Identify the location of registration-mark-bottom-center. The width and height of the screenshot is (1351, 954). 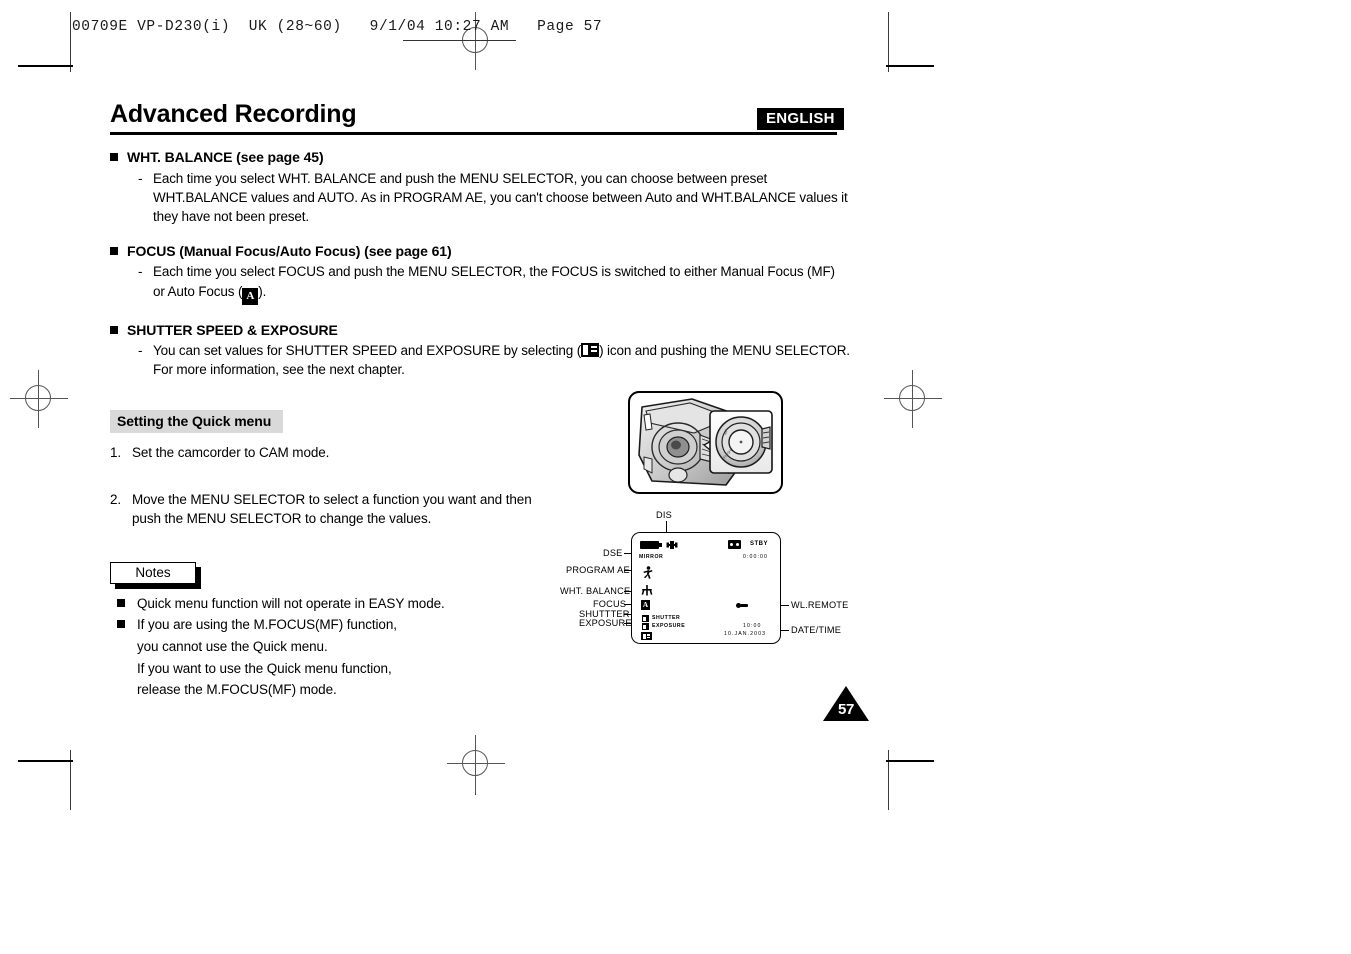
(476, 764).